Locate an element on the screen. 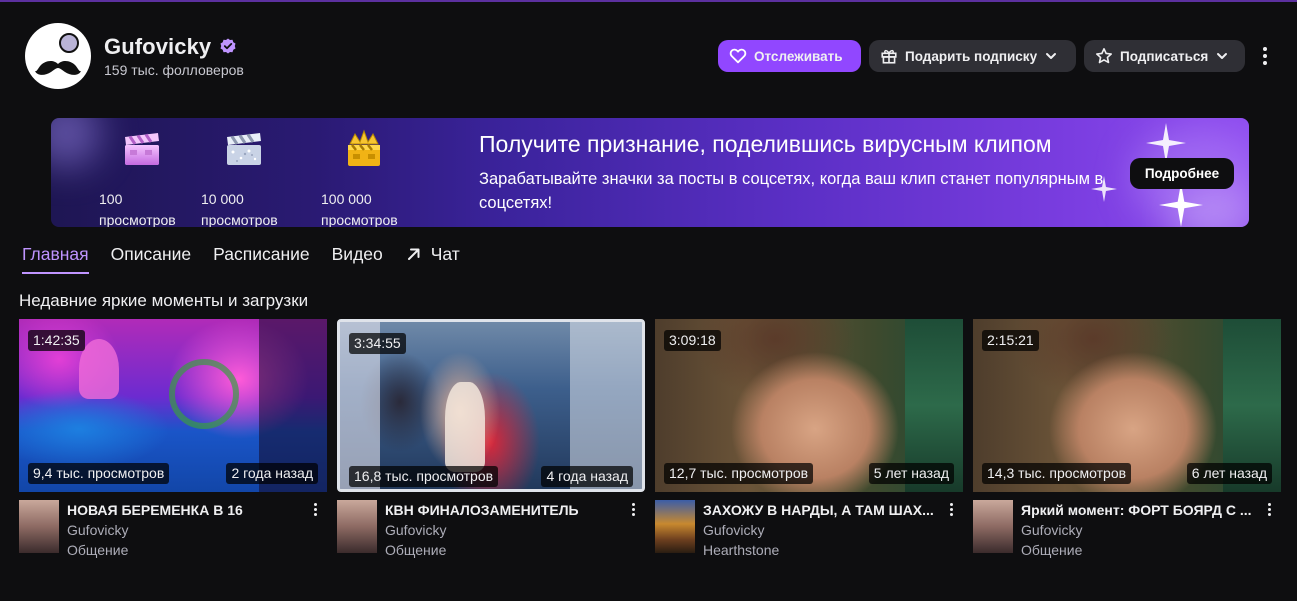  follow-button: Отслеживать is located at coordinates (789, 56).